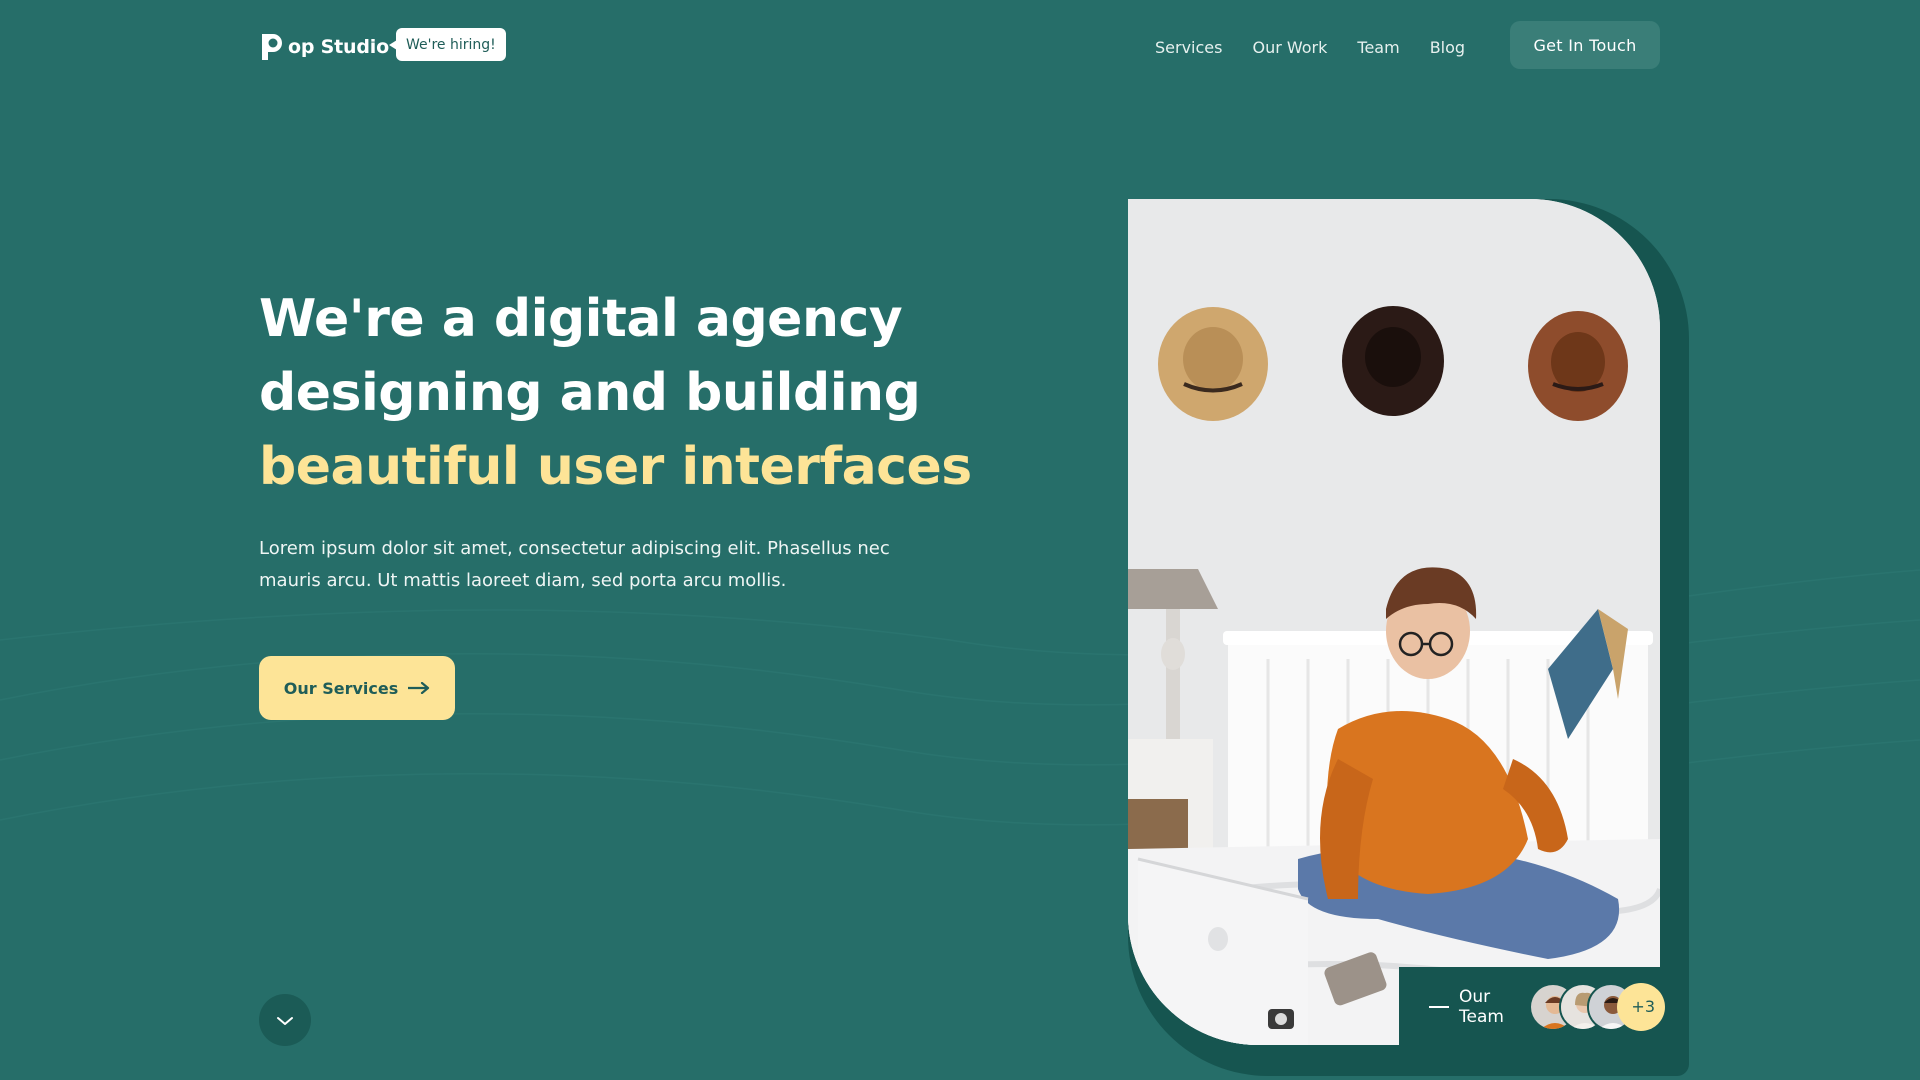  Describe the element at coordinates (1213, 364) in the screenshot. I see `hat-straw` at that location.